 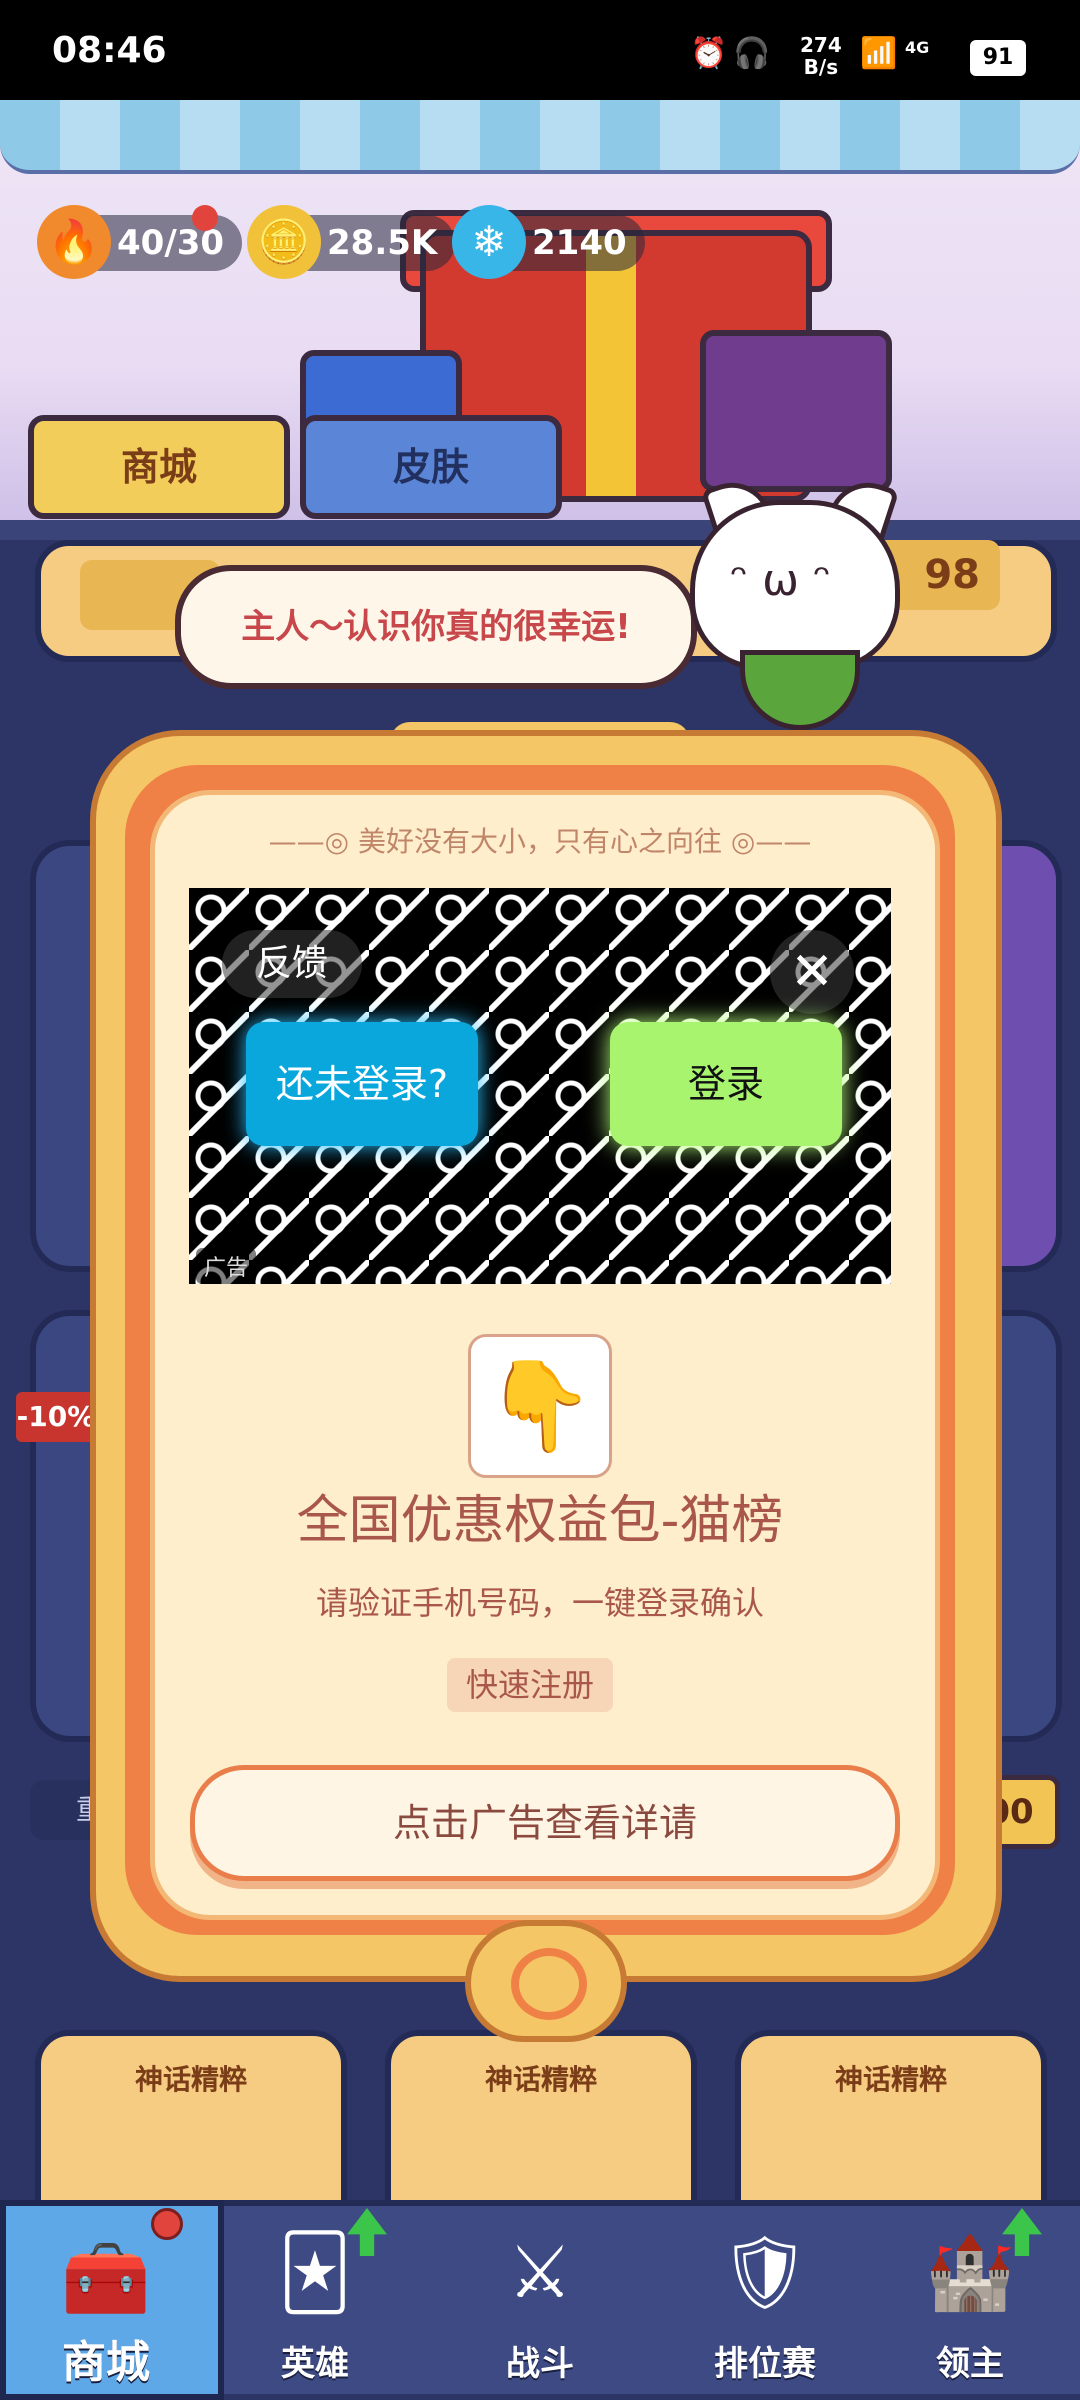 I want to click on discount-badge: -10%, so click(x=56, y=1417).